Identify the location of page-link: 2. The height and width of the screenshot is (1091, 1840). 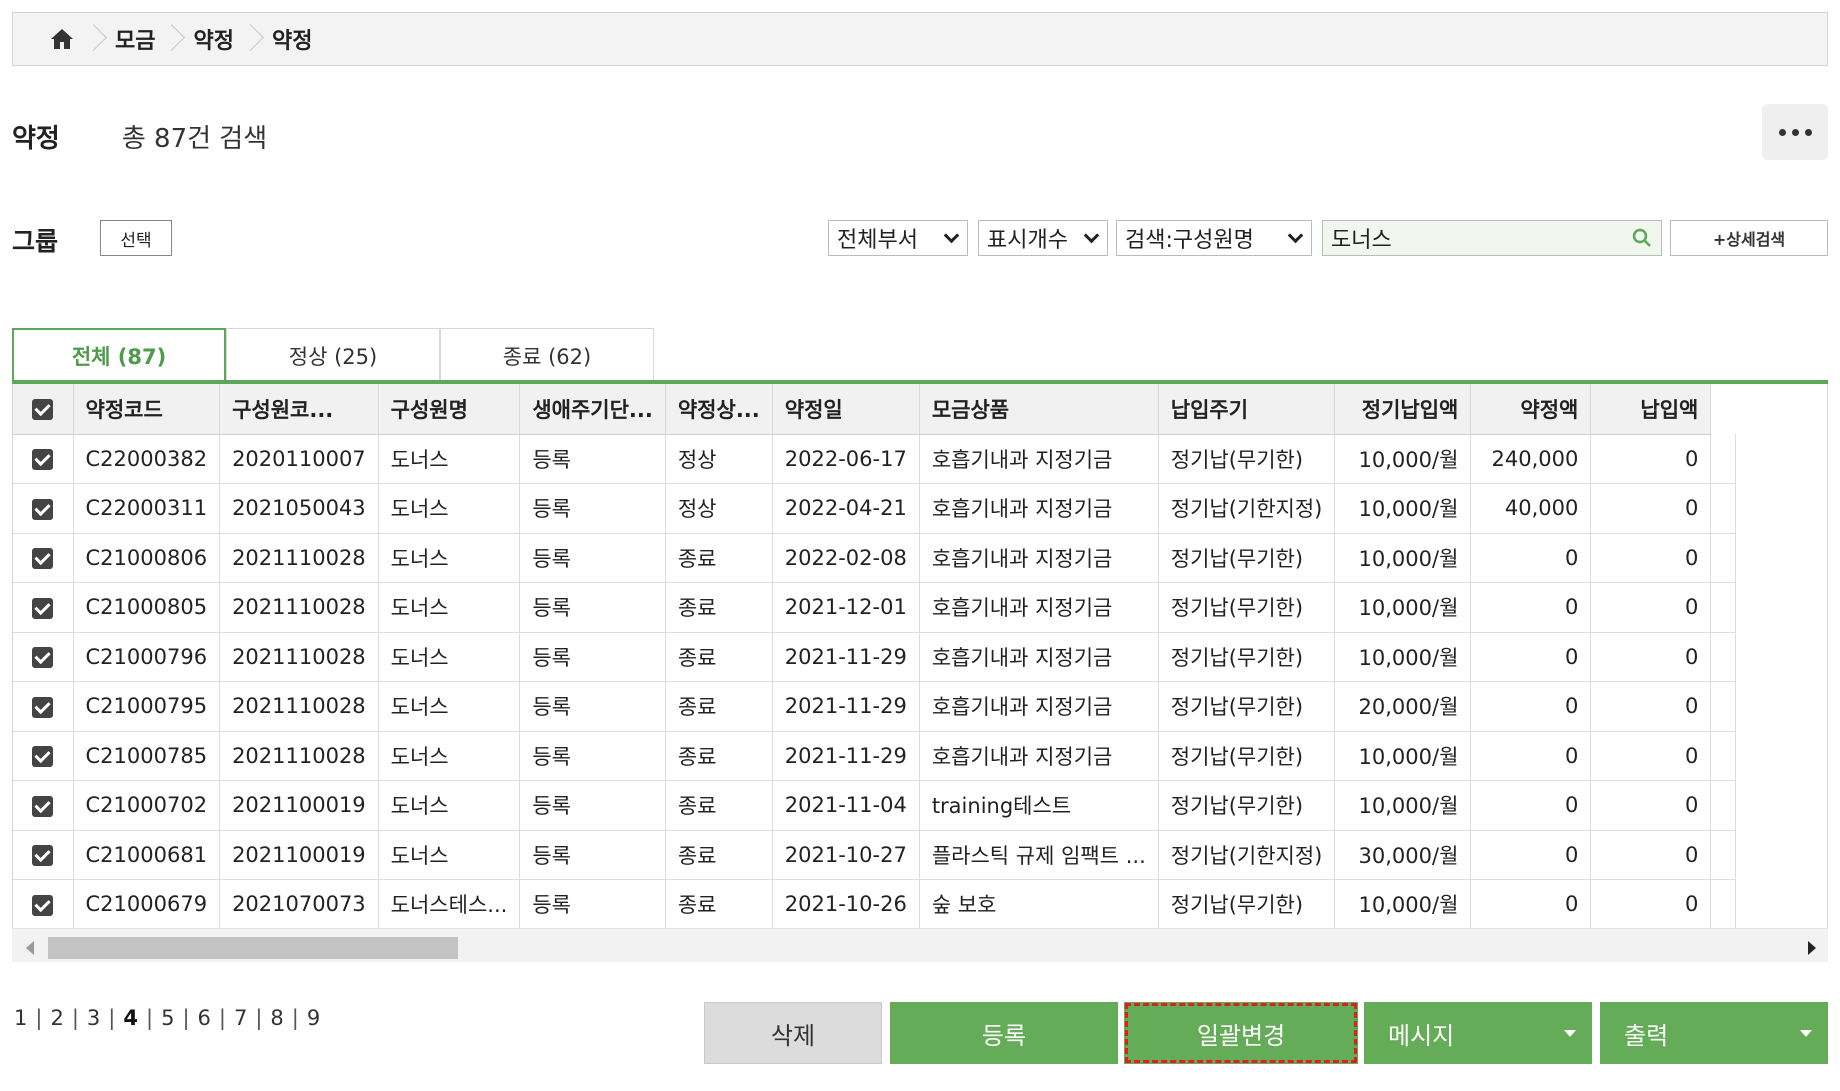
(56, 1018).